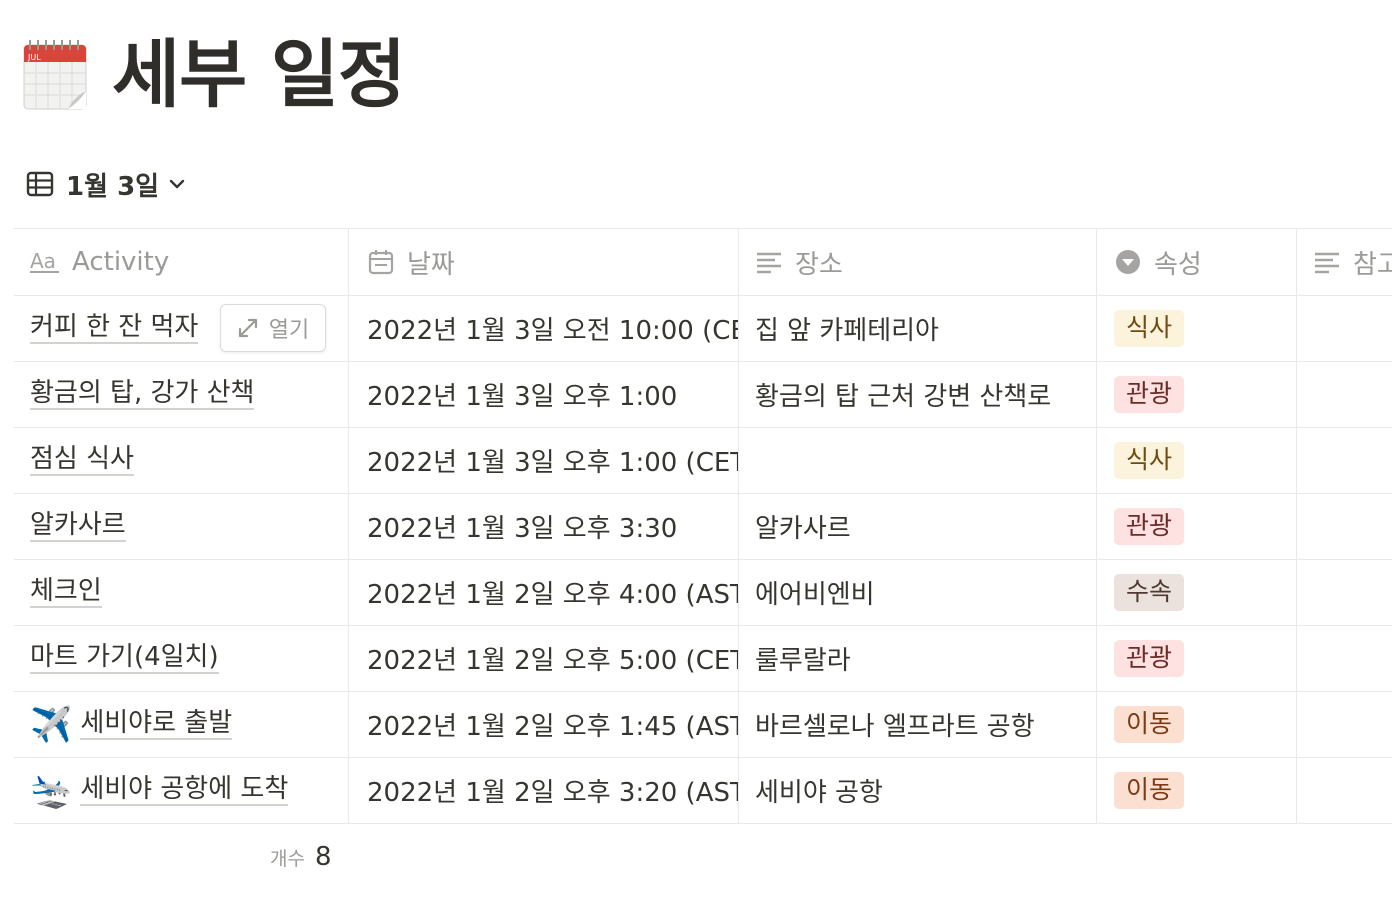 The width and height of the screenshot is (1392, 920). I want to click on svg-text: Aa, so click(43, 261).